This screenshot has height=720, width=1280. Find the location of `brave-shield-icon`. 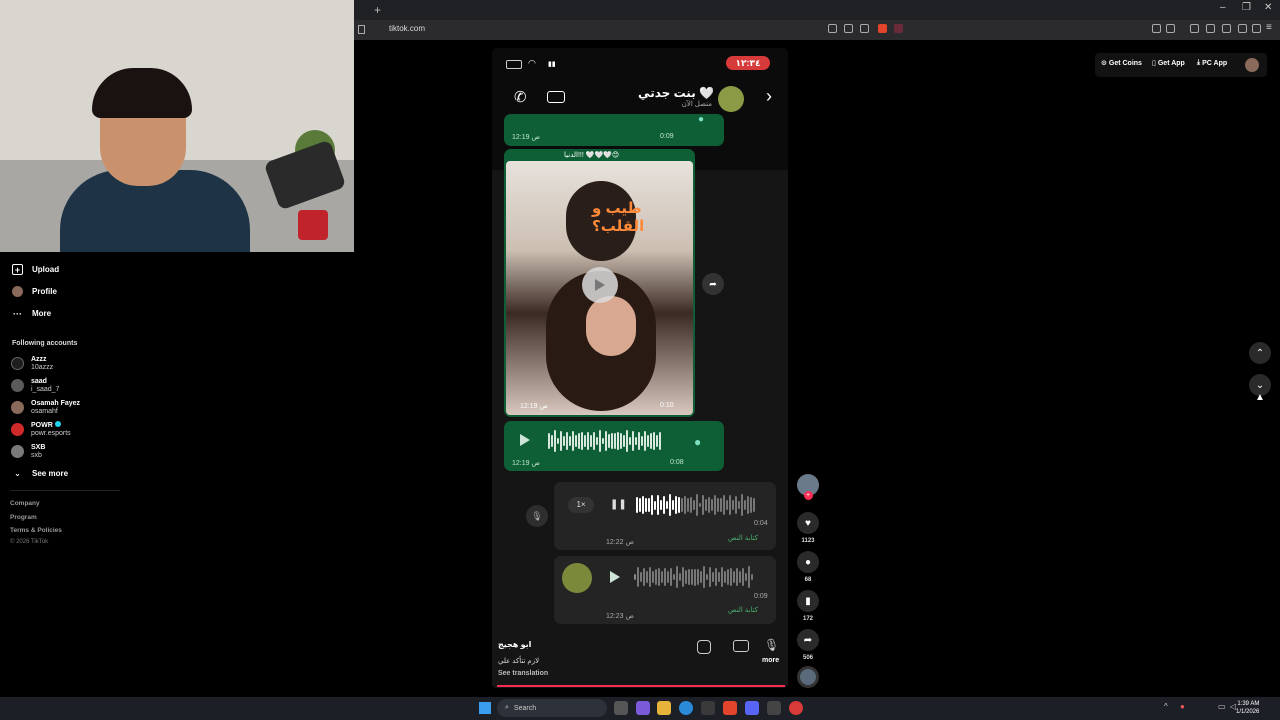

brave-shield-icon is located at coordinates (882, 28).